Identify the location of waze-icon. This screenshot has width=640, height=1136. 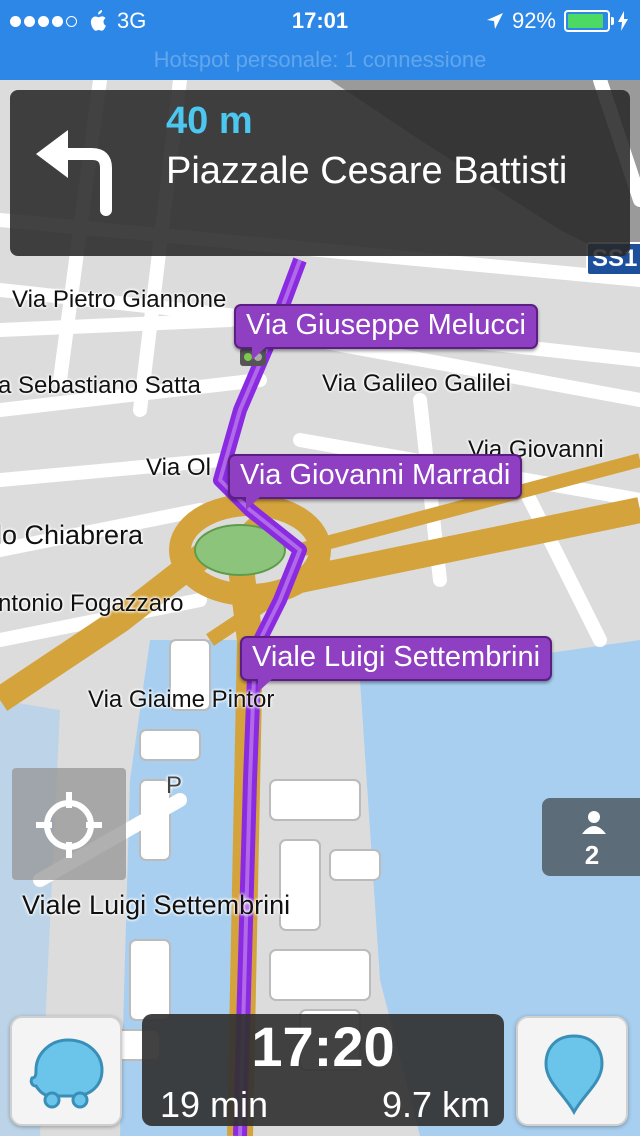
(66, 1073).